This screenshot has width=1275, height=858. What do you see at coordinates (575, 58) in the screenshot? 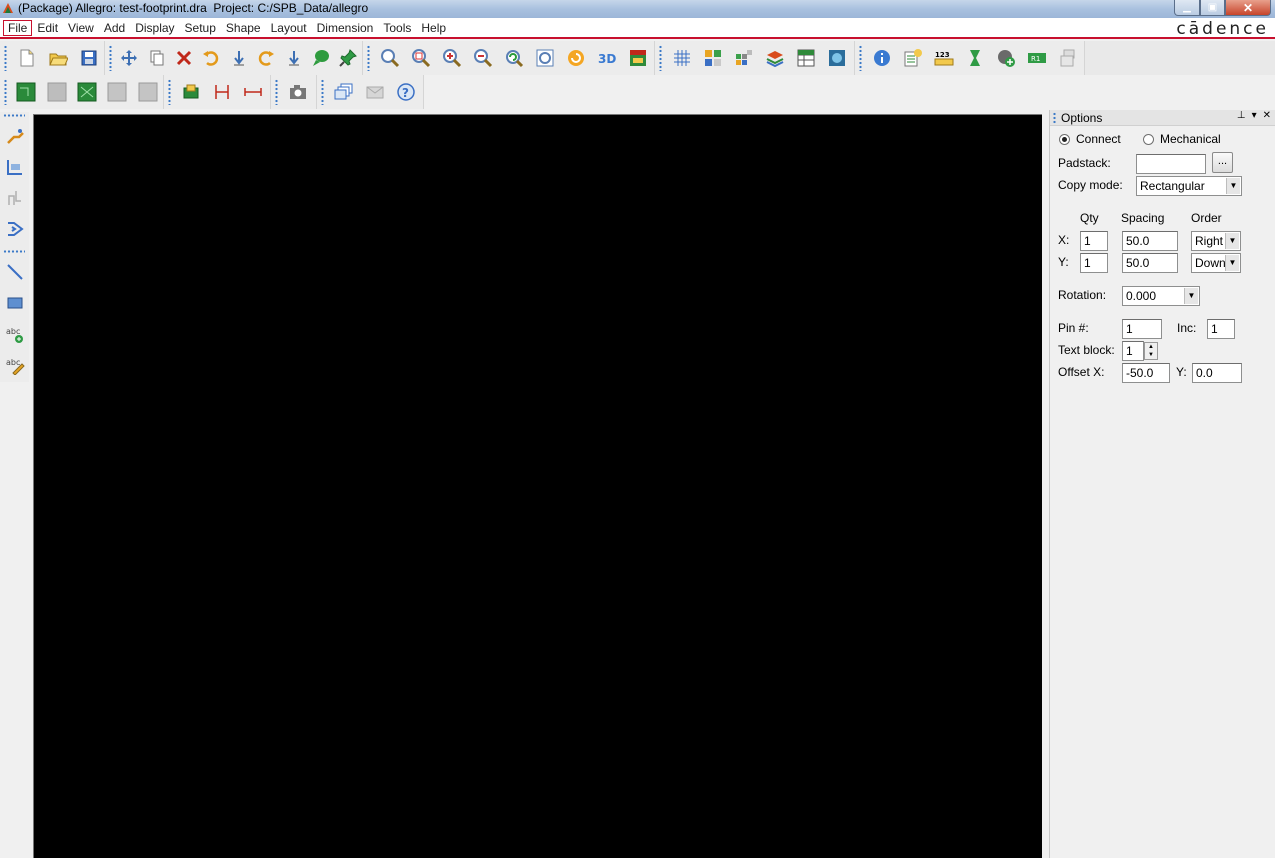
I see `redraw-button` at bounding box center [575, 58].